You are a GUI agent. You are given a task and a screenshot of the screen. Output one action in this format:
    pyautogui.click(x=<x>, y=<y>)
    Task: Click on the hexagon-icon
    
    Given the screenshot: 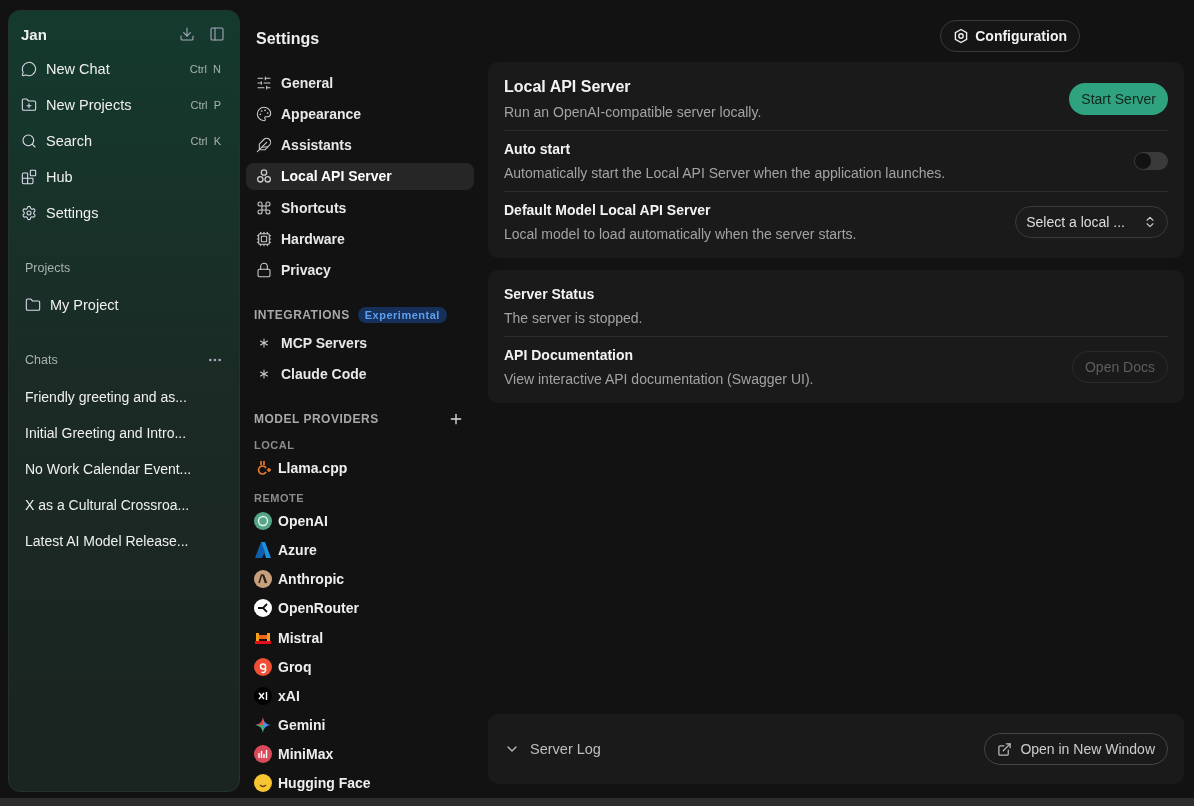 What is the action you would take?
    pyautogui.click(x=961, y=36)
    